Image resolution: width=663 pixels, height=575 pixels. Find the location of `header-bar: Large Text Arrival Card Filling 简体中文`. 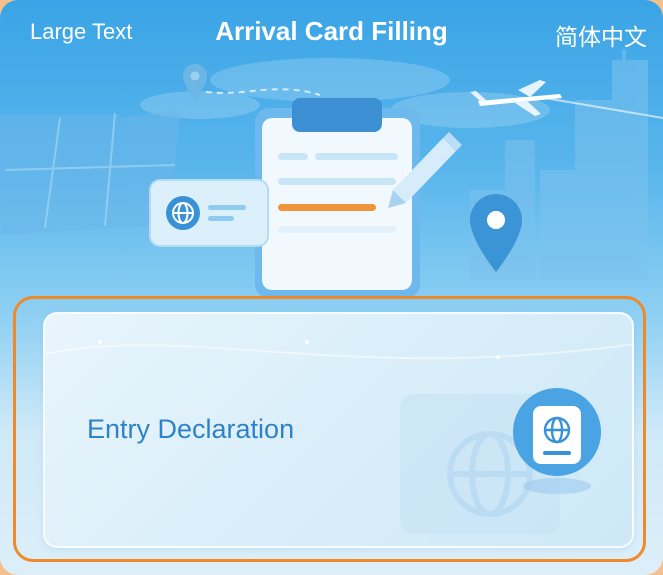

header-bar: Large Text Arrival Card Filling 简体中文 is located at coordinates (331, 32).